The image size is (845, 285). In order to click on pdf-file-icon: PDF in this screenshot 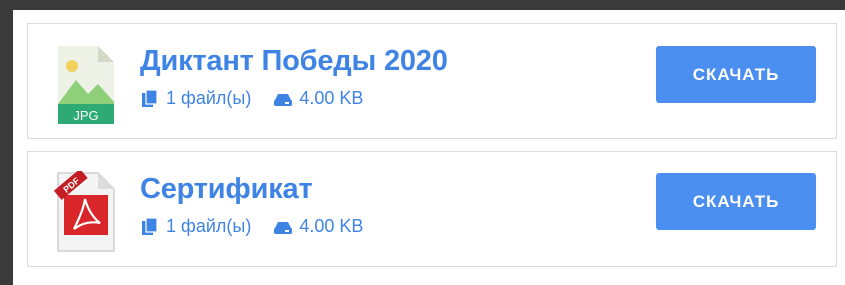, I will do `click(84, 211)`.